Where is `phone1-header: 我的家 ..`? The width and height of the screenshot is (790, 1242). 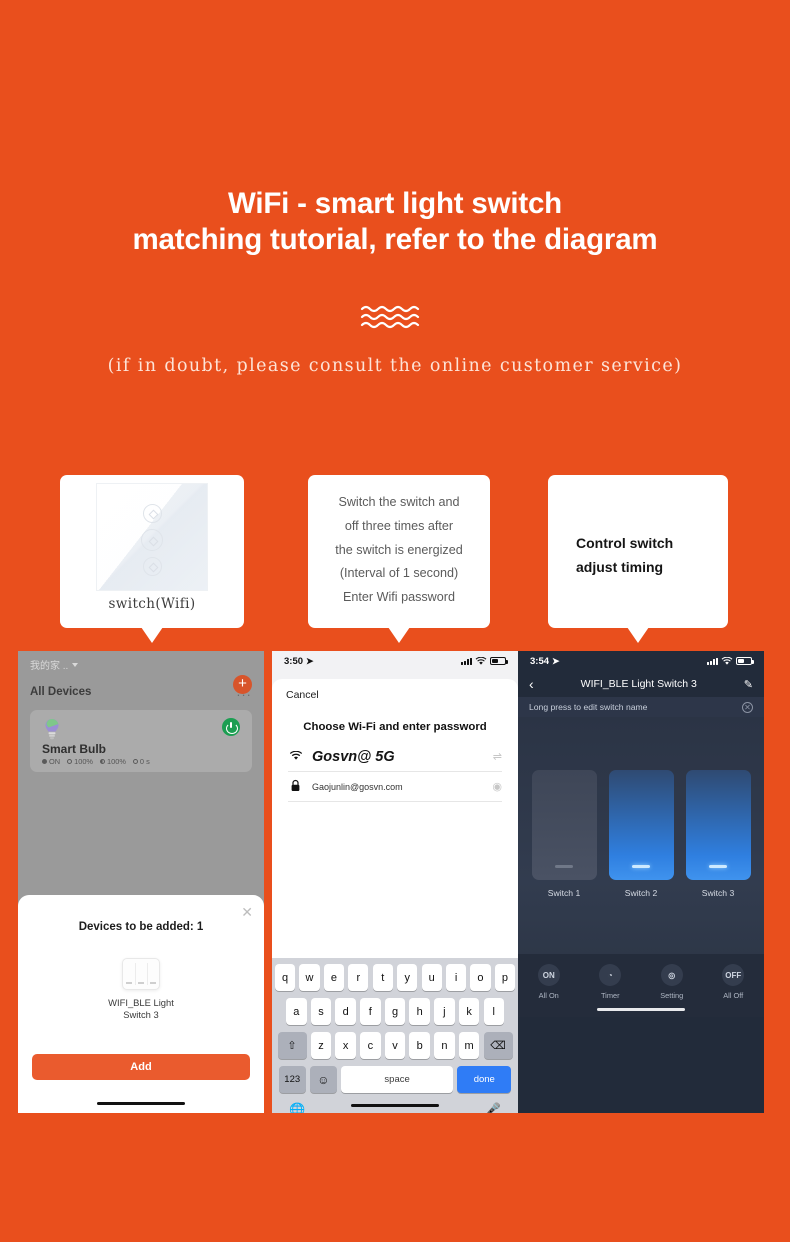
phone1-header: 我的家 .. is located at coordinates (141, 661).